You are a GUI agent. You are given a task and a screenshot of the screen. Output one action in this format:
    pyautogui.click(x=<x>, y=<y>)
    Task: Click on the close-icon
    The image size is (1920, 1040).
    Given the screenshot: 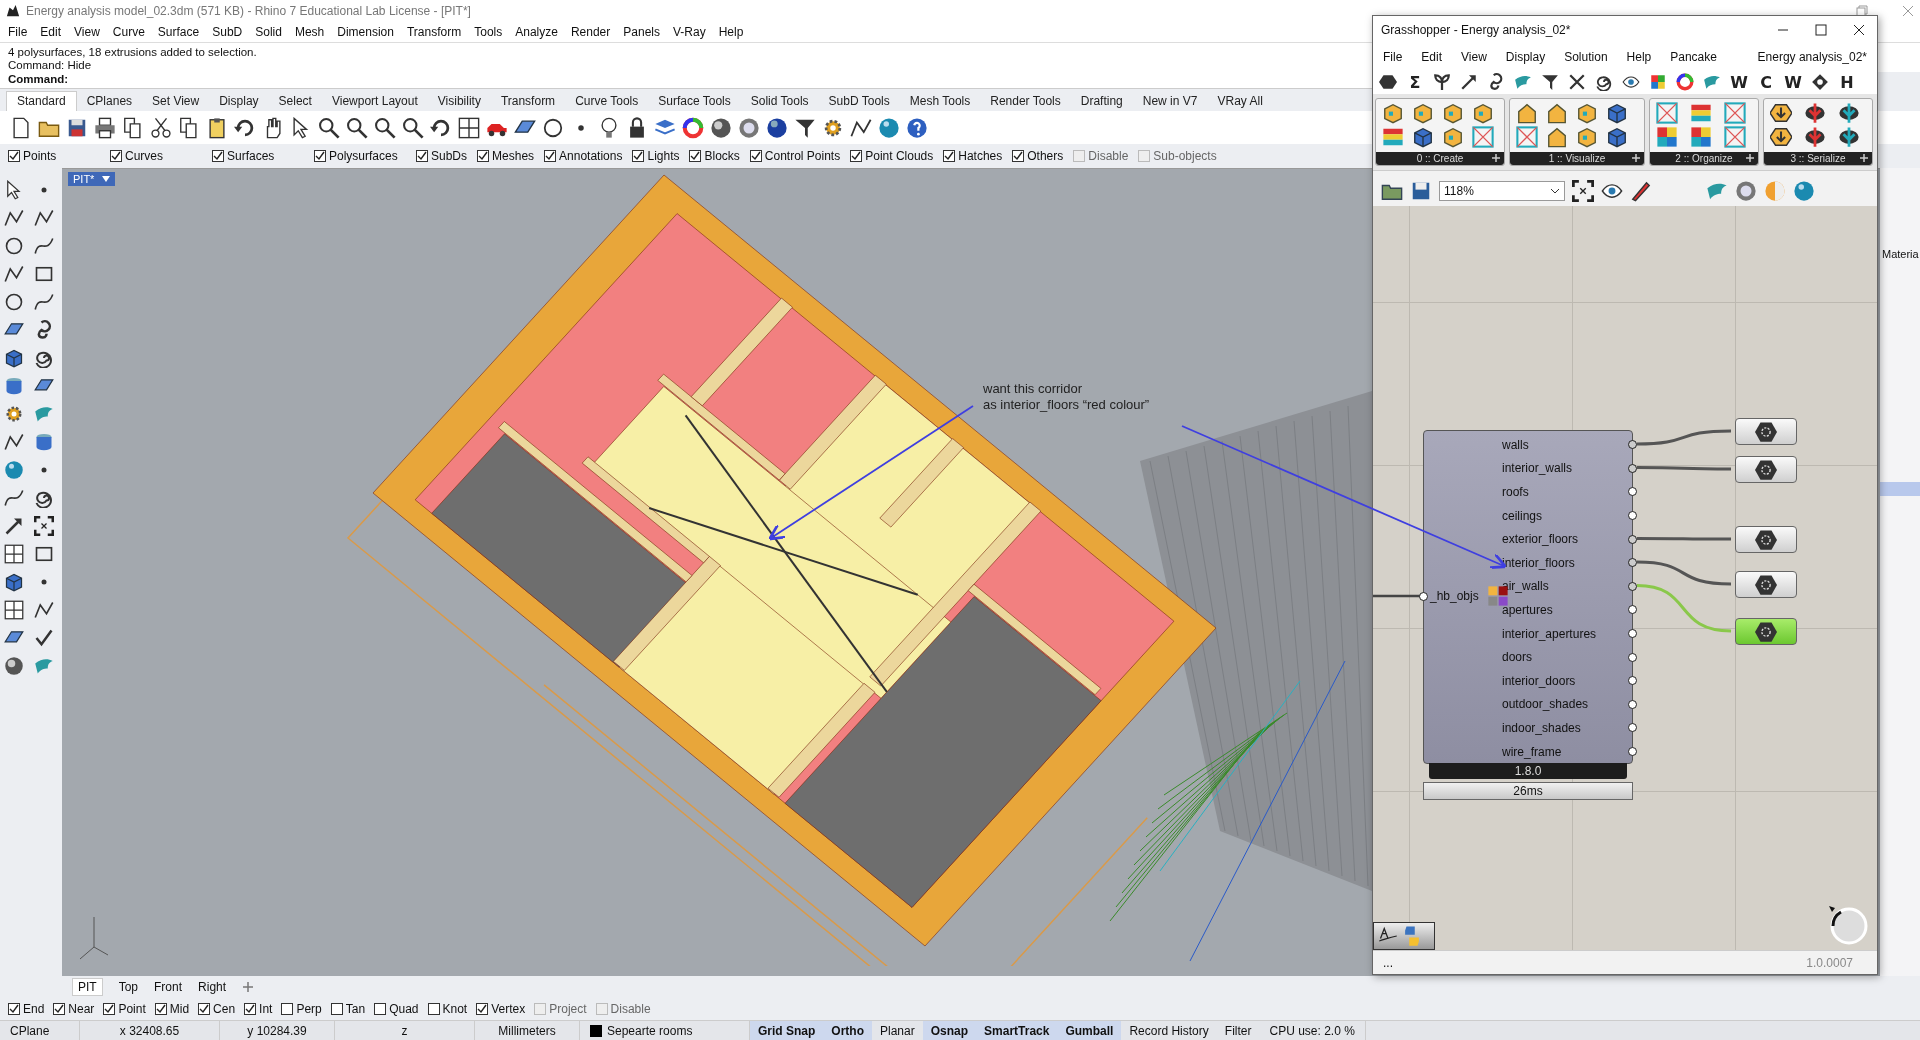 What is the action you would take?
    pyautogui.click(x=1859, y=30)
    